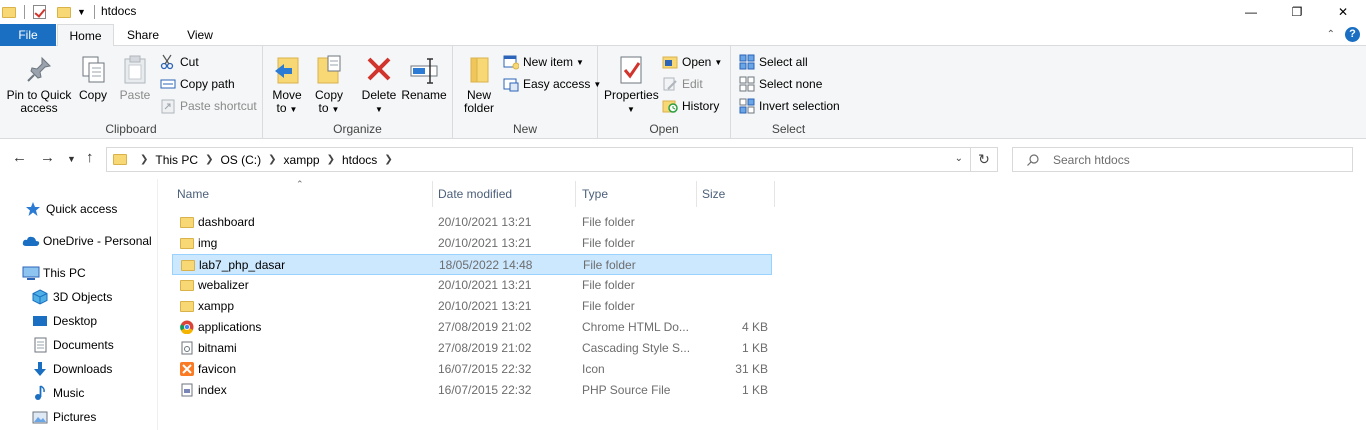  Describe the element at coordinates (701, 106) in the screenshot. I see `history-label: History` at that location.